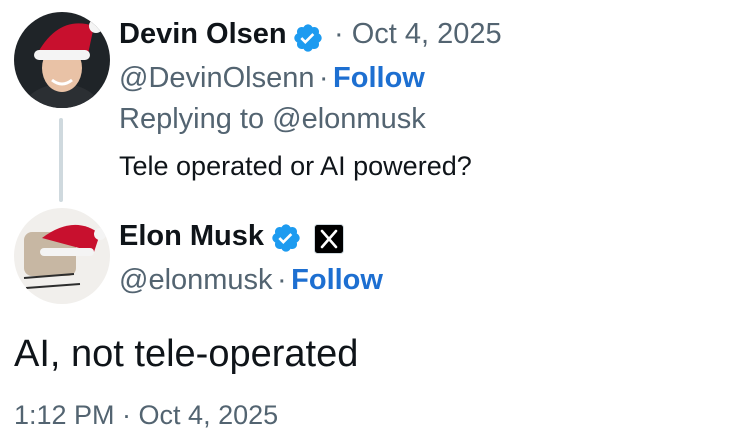 This screenshot has width=736, height=446. What do you see at coordinates (295, 166) in the screenshot?
I see `reply-text: Tele operated or AI powered?` at bounding box center [295, 166].